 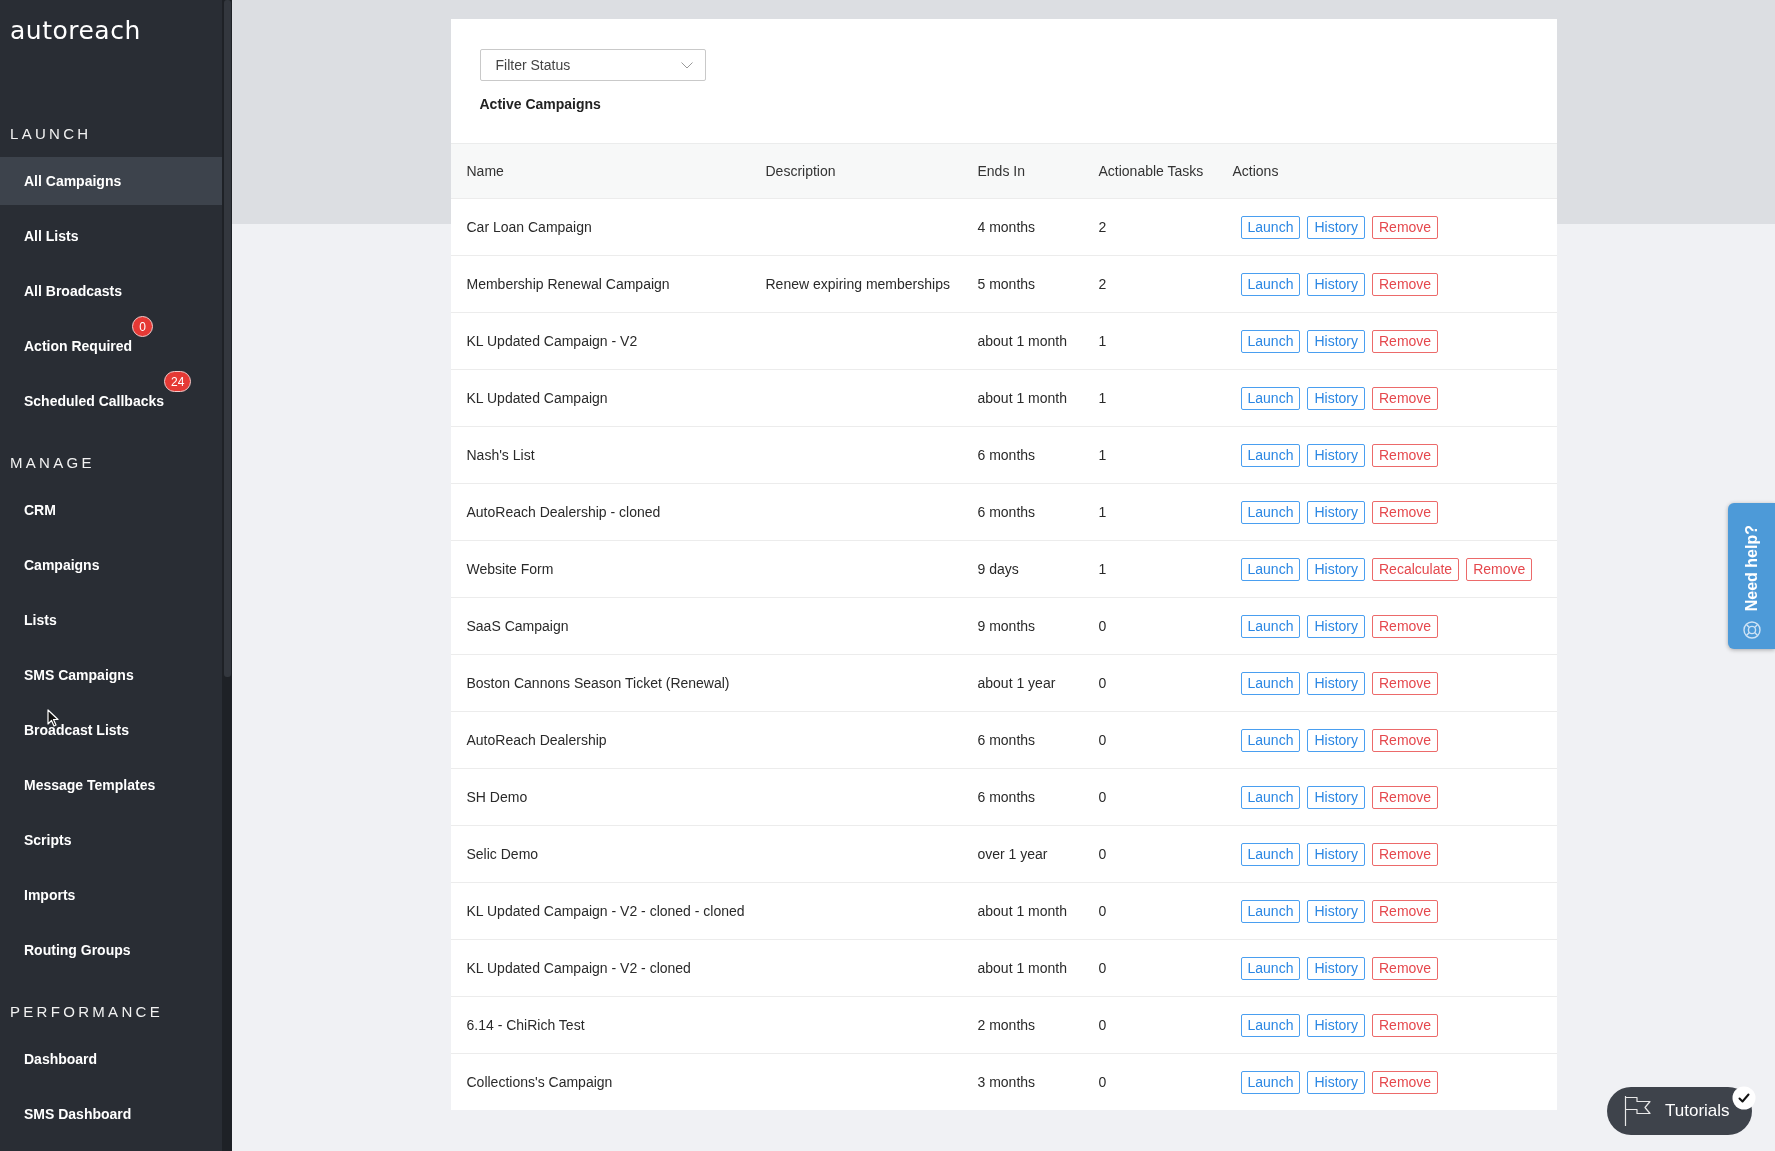 I want to click on chevron-down-icon, so click(x=686, y=65).